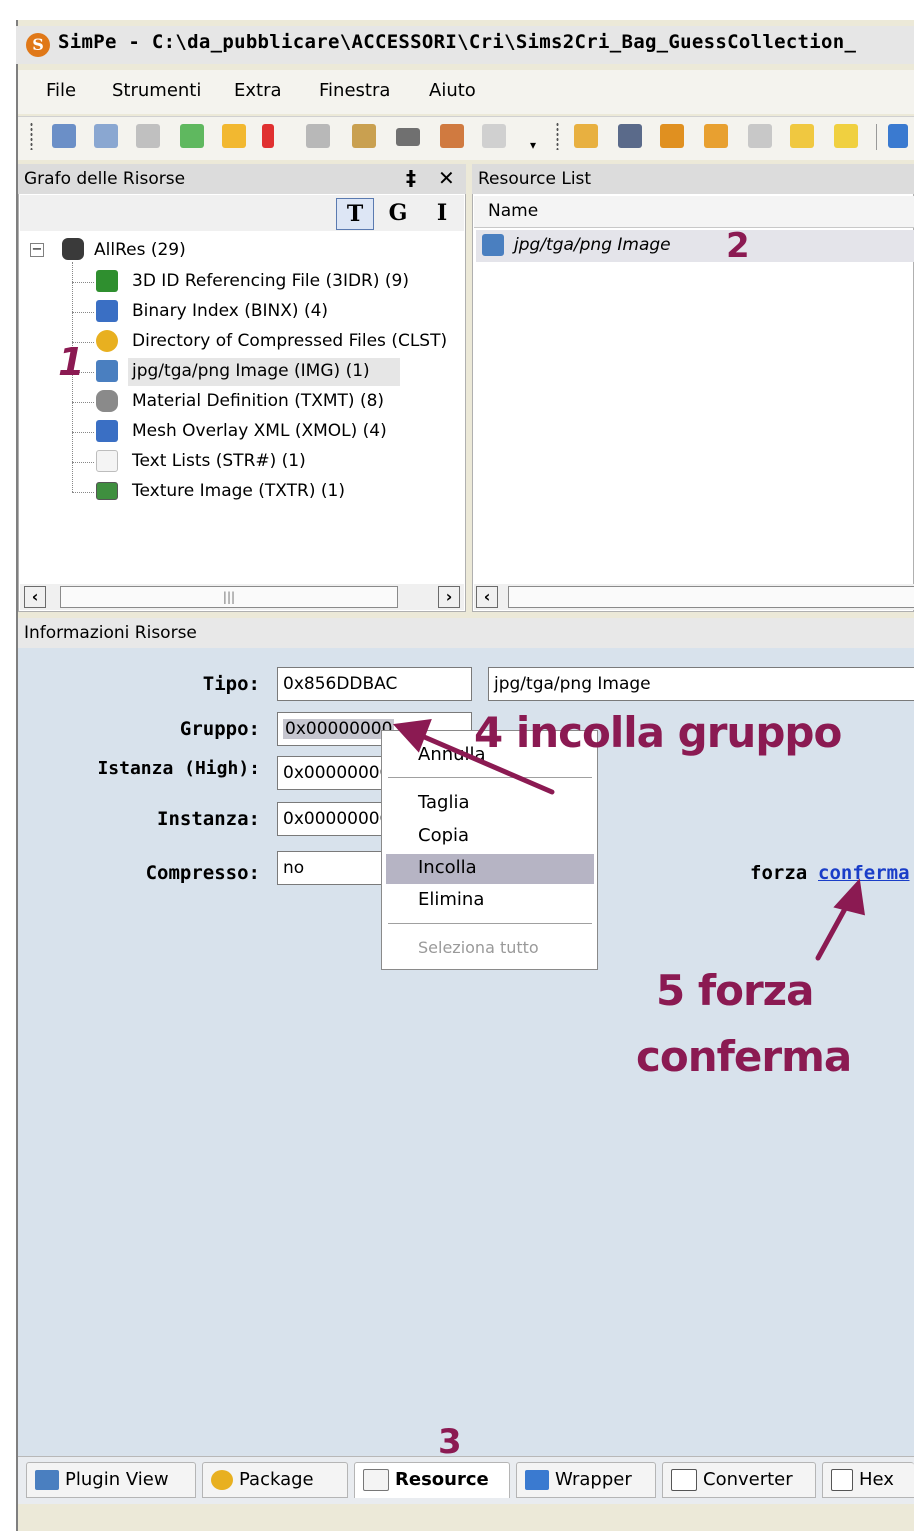 The height and width of the screenshot is (1531, 914). What do you see at coordinates (376, 1480) in the screenshot?
I see `resource-icon` at bounding box center [376, 1480].